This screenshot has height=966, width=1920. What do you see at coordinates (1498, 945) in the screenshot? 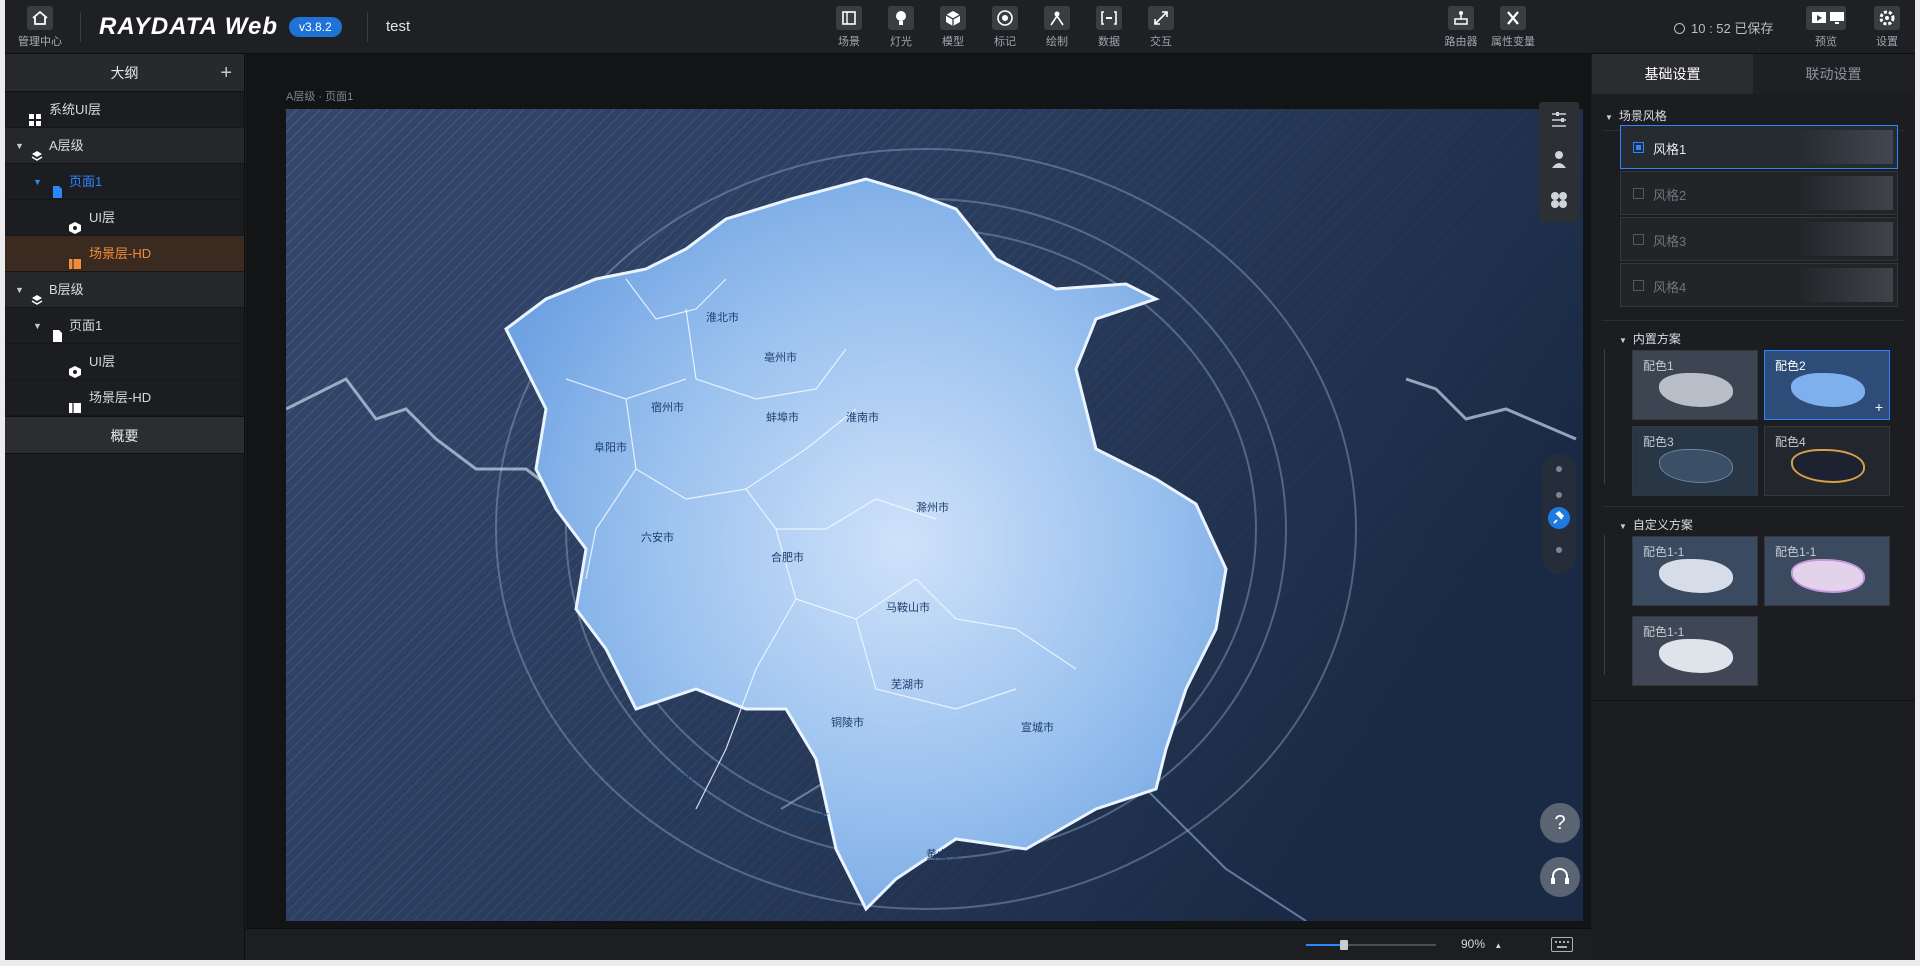
I see `caret-up-icon: ▲` at bounding box center [1498, 945].